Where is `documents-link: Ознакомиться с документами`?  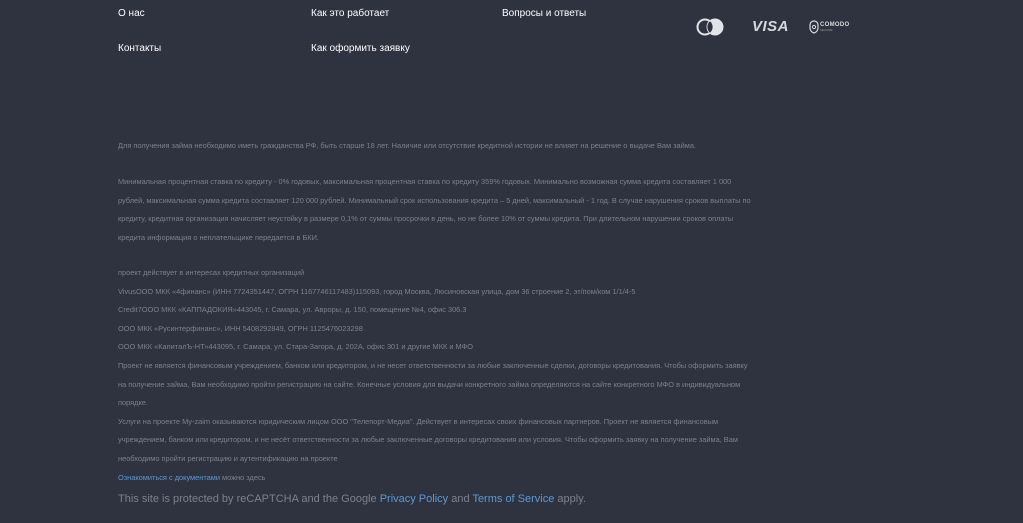
documents-link: Ознакомиться с документами is located at coordinates (169, 477).